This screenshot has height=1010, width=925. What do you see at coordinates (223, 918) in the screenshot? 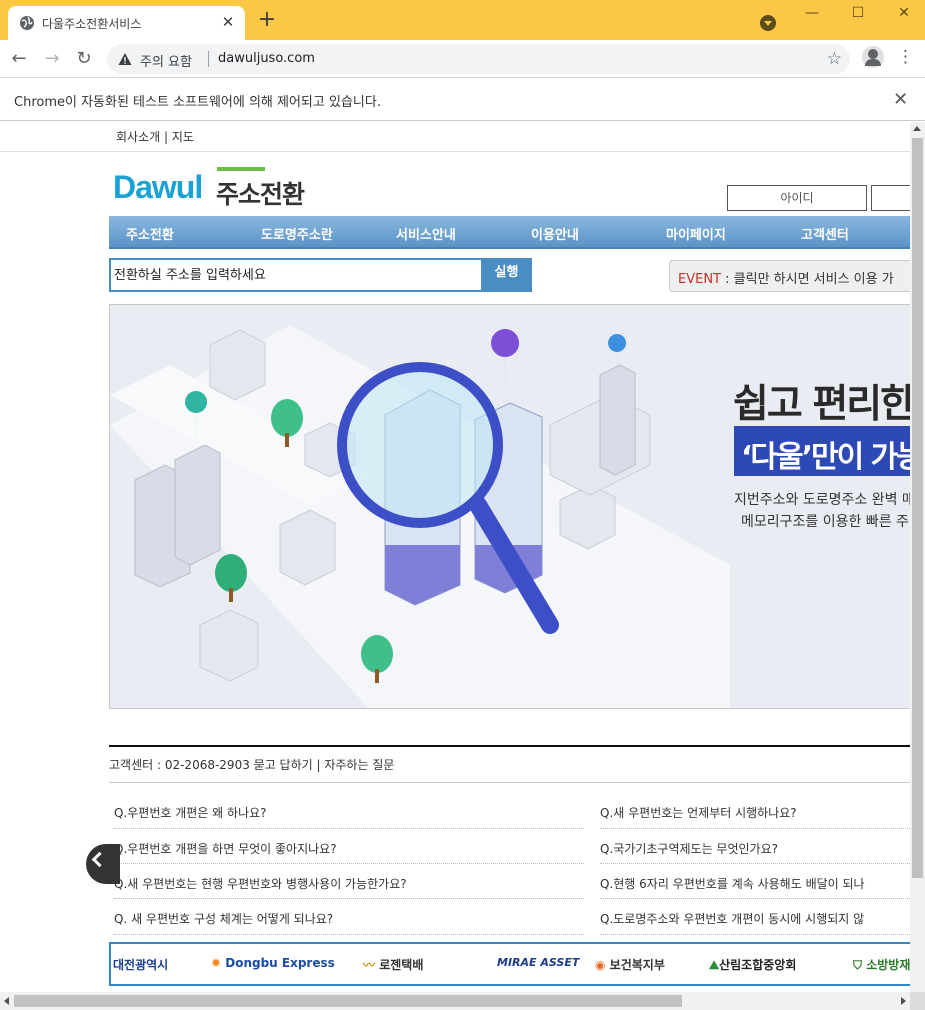
I see `faq-item: Q. 새 우편번호 구성 체계는 어떻게 되나요?` at bounding box center [223, 918].